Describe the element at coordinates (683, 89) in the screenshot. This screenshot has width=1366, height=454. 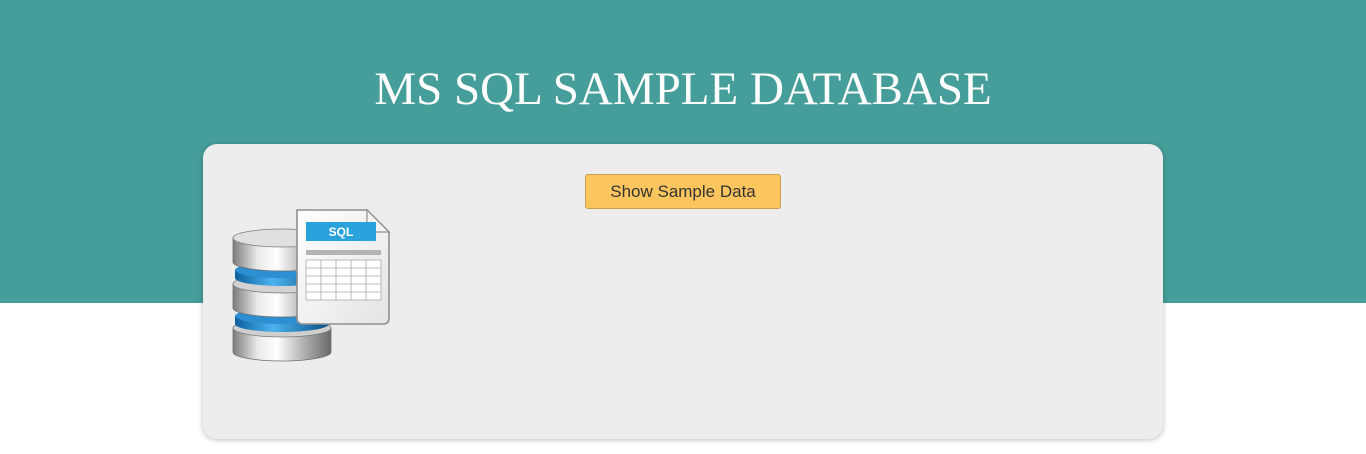
I see `page-title: MS SQL SAMPLE DATABASE` at that location.